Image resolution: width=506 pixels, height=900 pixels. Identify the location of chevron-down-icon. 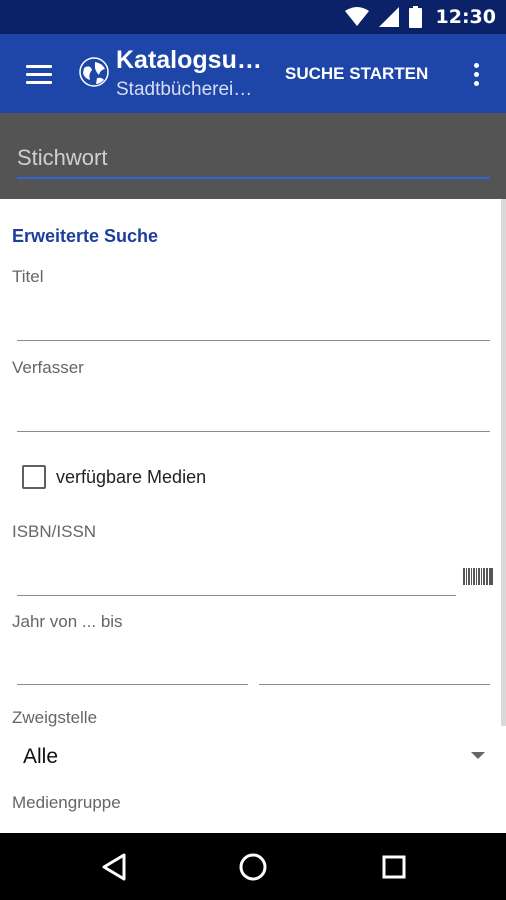
(478, 755).